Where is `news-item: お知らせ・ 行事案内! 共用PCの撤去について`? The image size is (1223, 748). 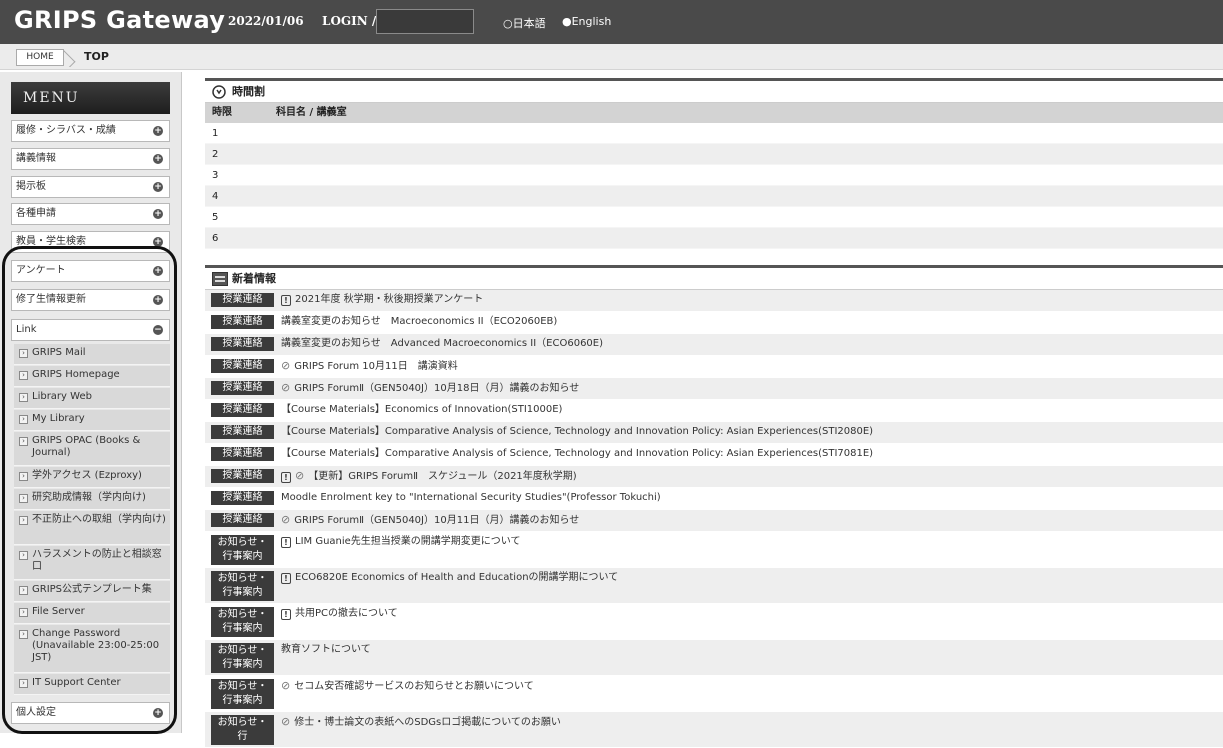
news-item: お知らせ・ 行事案内! 共用PCの撤去について is located at coordinates (714, 622).